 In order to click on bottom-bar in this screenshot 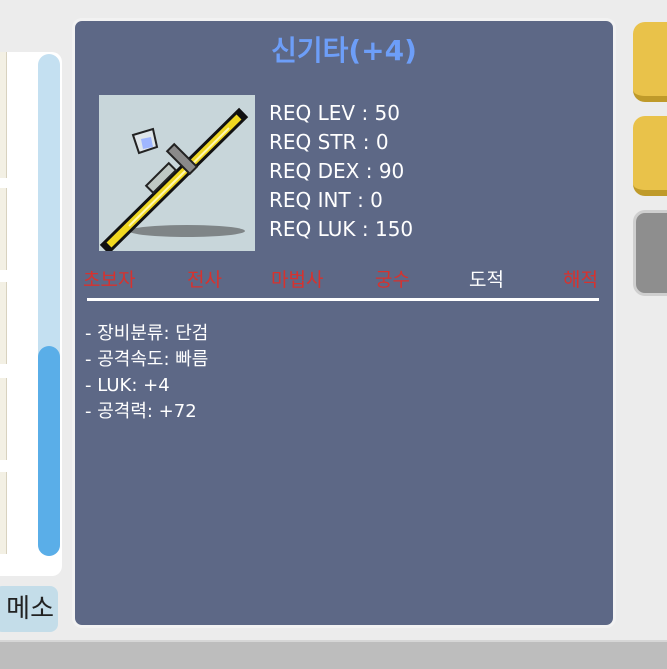, I will do `click(333, 654)`.